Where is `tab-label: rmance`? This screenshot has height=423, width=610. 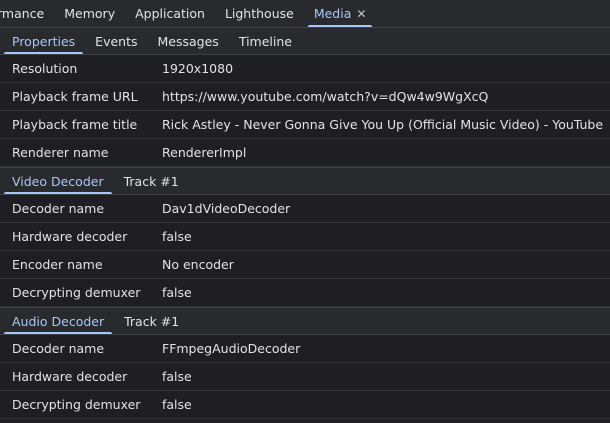
tab-label: rmance is located at coordinates (22, 13).